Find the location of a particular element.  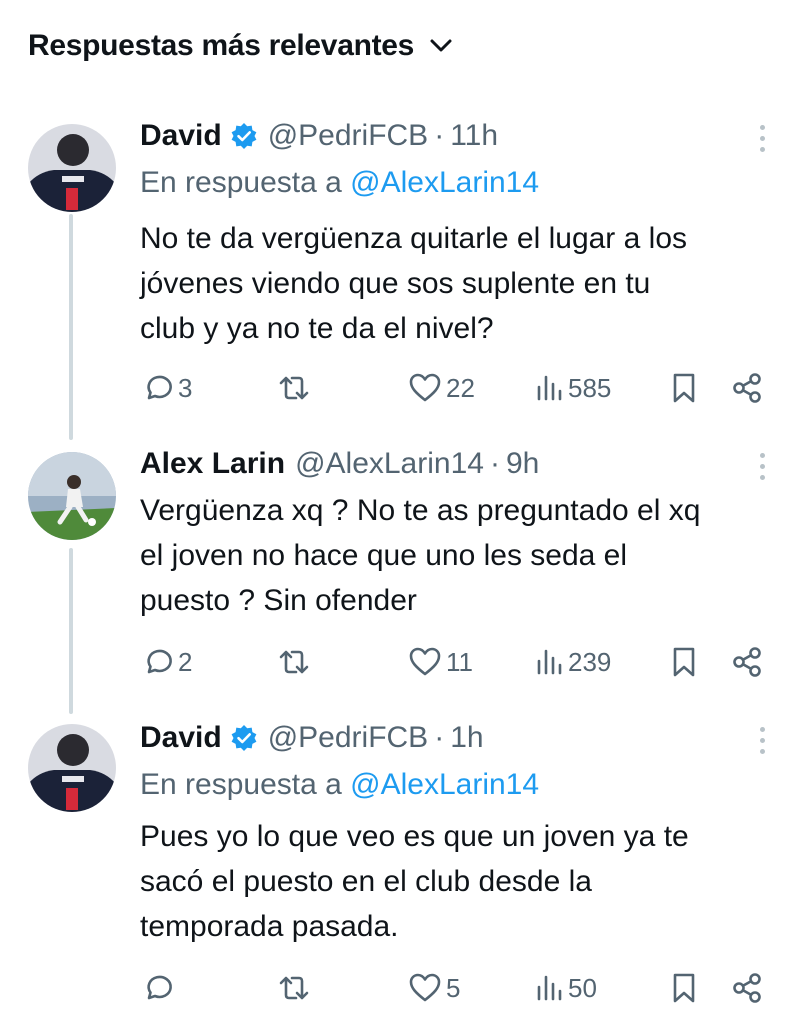

like-button: 11 is located at coordinates (440, 662).